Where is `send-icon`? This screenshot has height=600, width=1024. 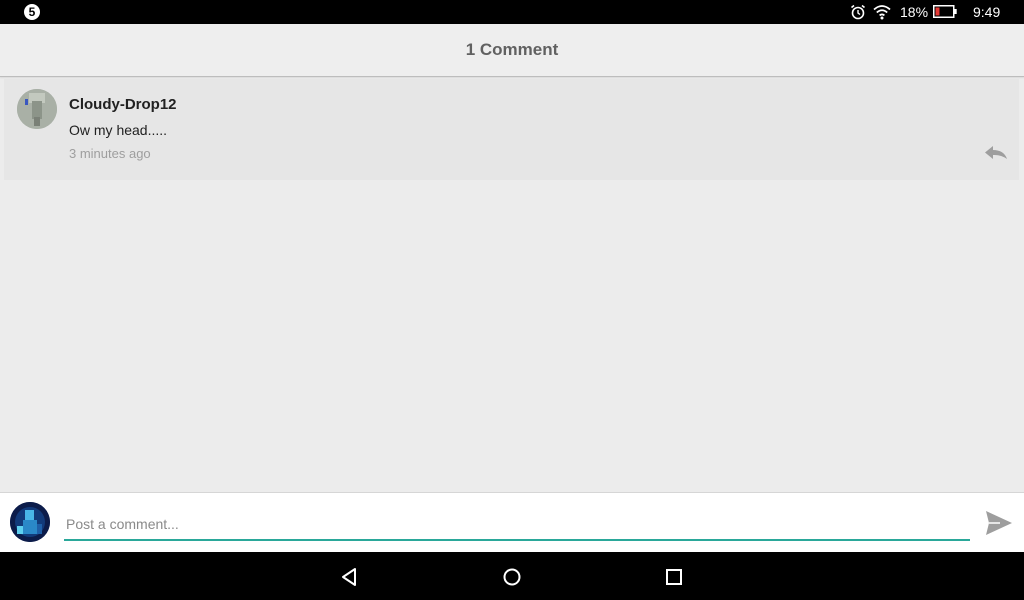
send-icon is located at coordinates (999, 523).